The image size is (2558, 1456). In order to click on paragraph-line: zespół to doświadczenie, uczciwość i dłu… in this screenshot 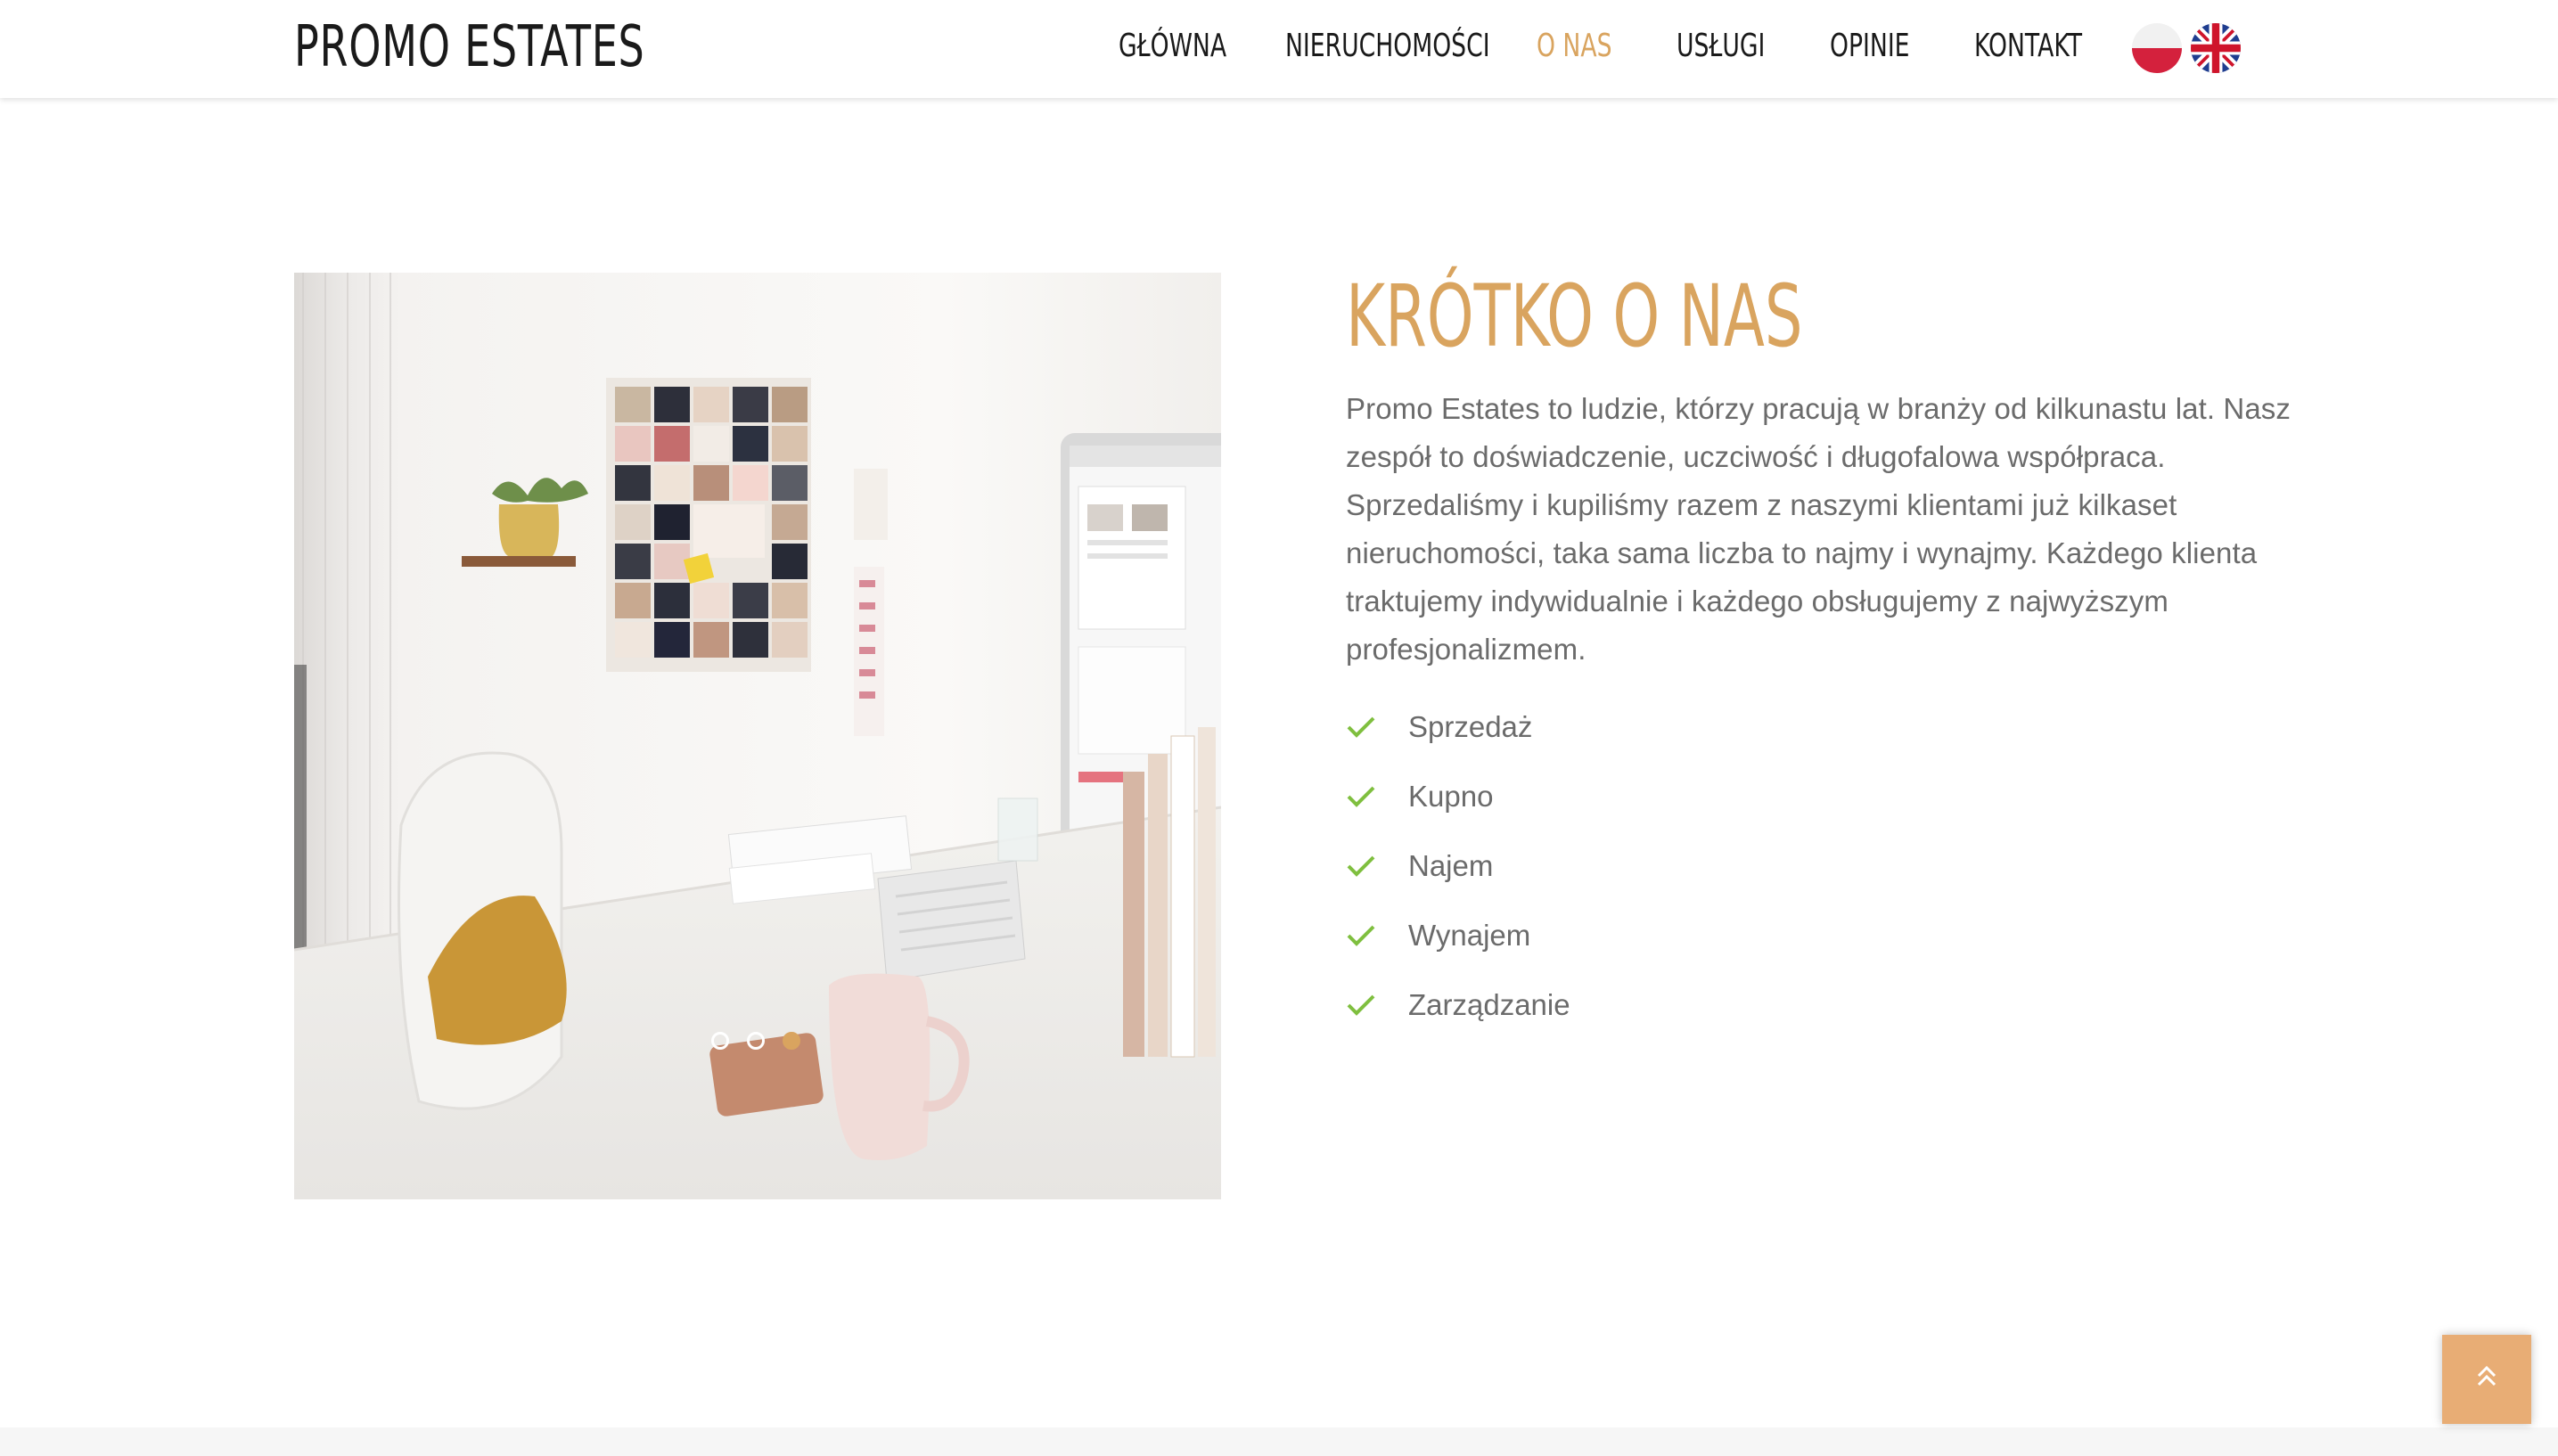, I will do `click(1756, 457)`.